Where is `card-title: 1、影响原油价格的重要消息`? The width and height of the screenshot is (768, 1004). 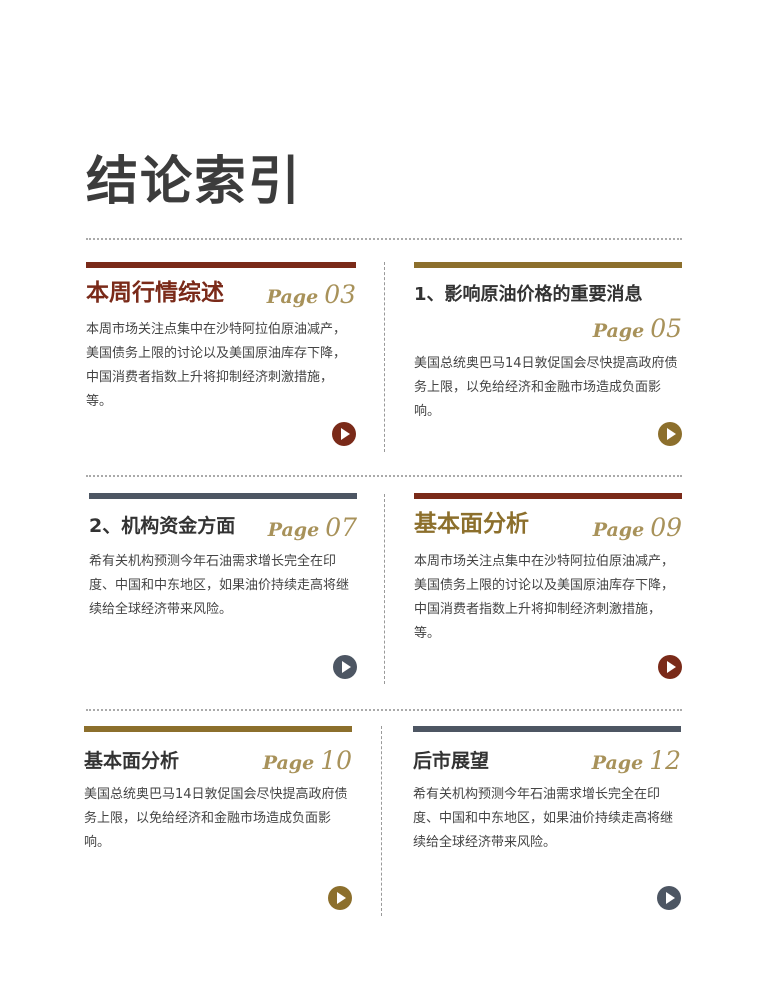 card-title: 1、影响原油价格的重要消息 is located at coordinates (528, 294).